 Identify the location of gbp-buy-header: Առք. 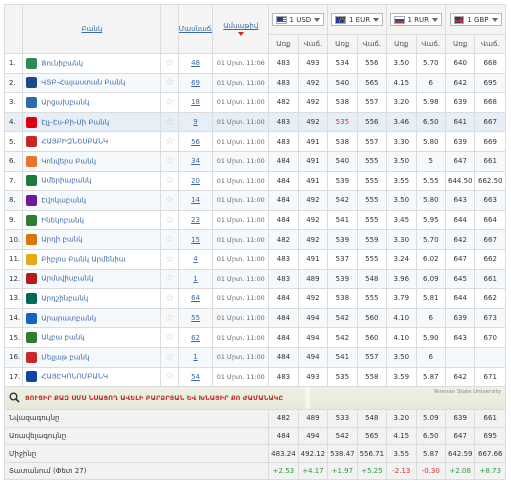
(460, 44).